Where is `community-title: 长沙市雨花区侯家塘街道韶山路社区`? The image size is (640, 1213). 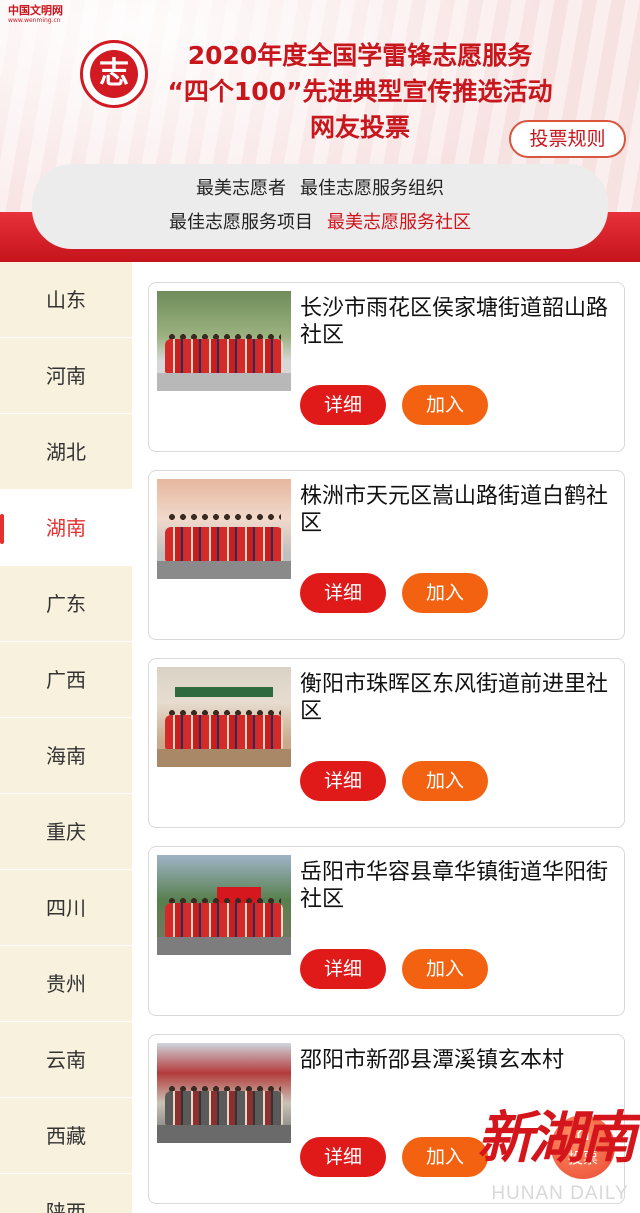 community-title: 长沙市雨花区侯家塘街道韶山路社区 is located at coordinates (454, 322).